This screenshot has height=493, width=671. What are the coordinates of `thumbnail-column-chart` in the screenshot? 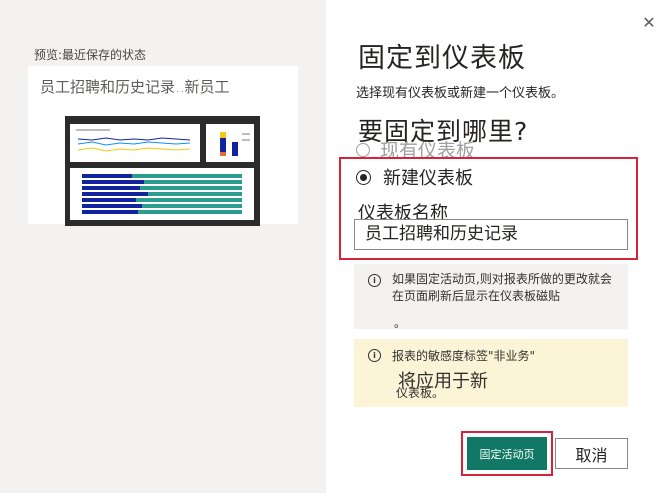 It's located at (230, 143).